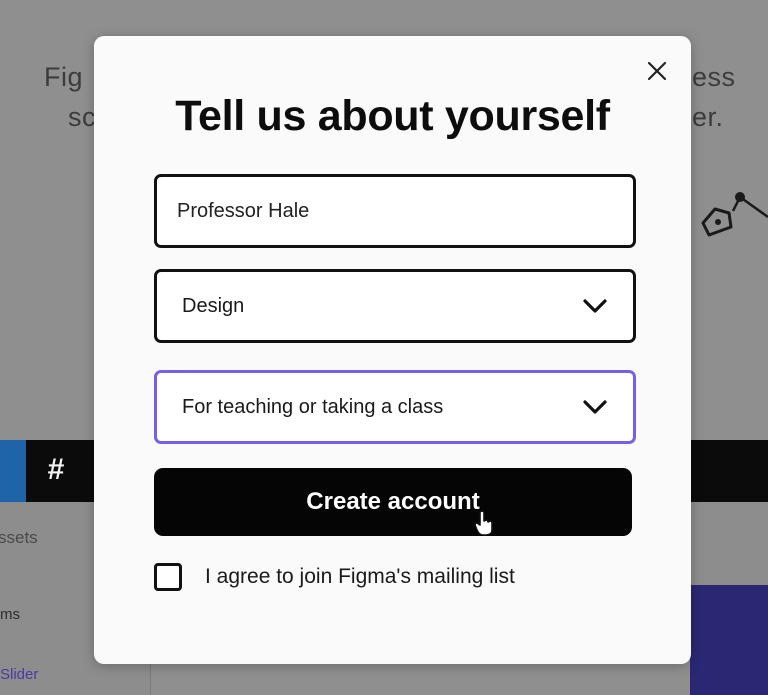  I want to click on canvas-shape, so click(729, 640).